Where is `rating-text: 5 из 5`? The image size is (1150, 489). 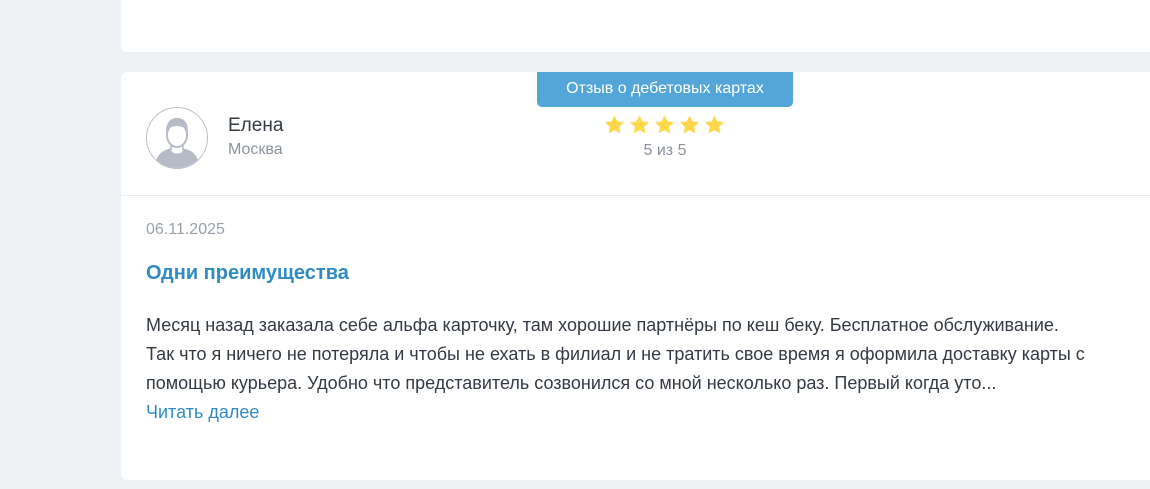 rating-text: 5 из 5 is located at coordinates (665, 150).